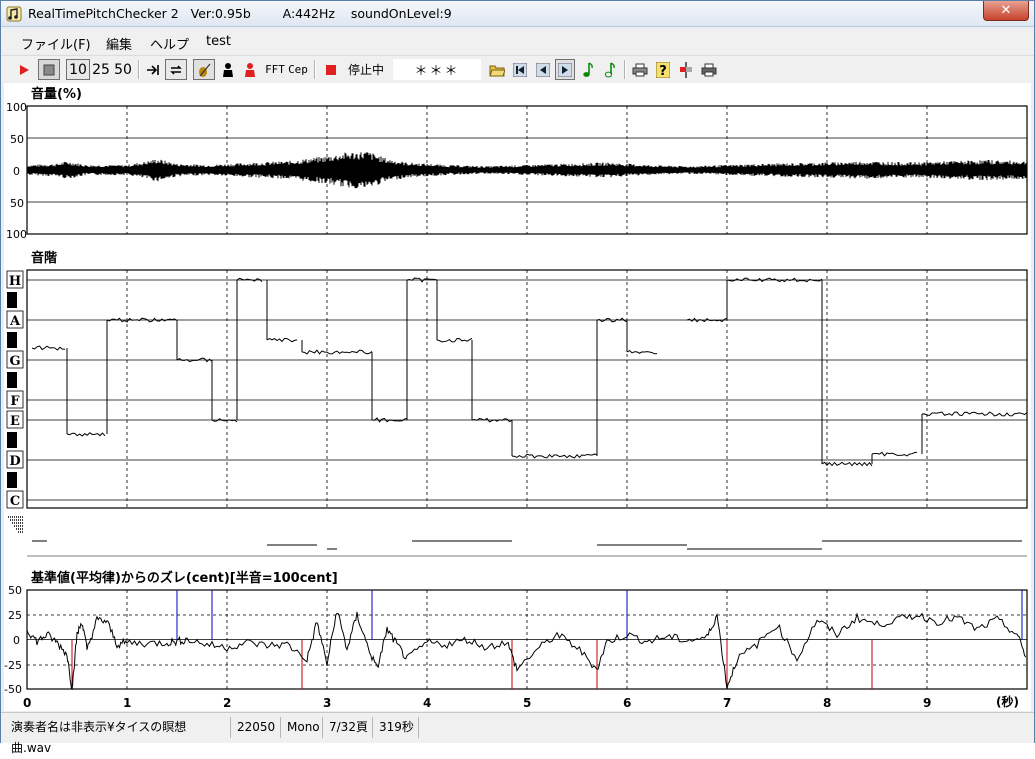 The image size is (1035, 759). I want to click on volume-tick-100-bottom: 100, so click(16, 234).